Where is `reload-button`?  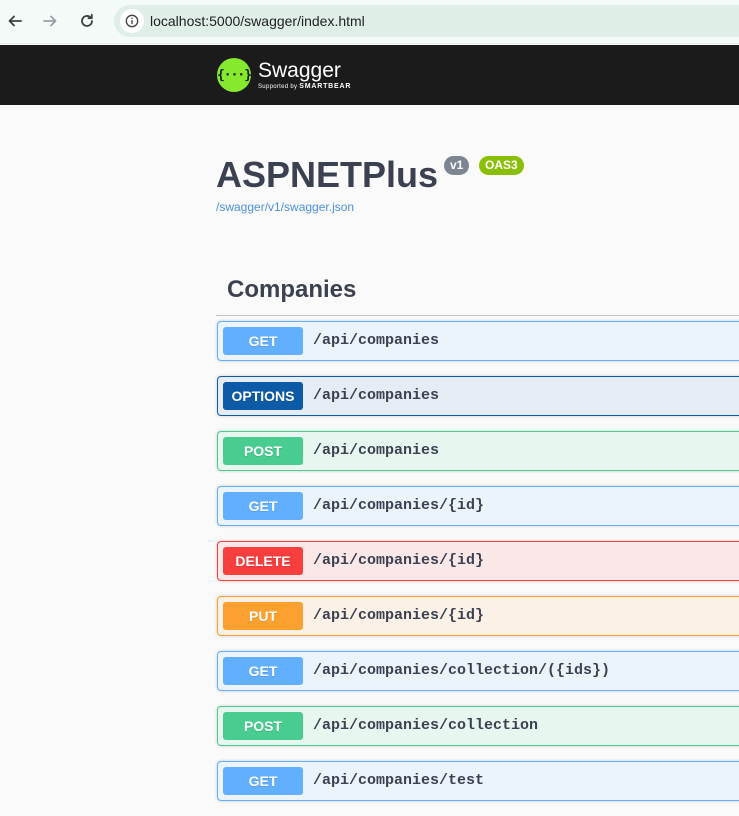 reload-button is located at coordinates (87, 21).